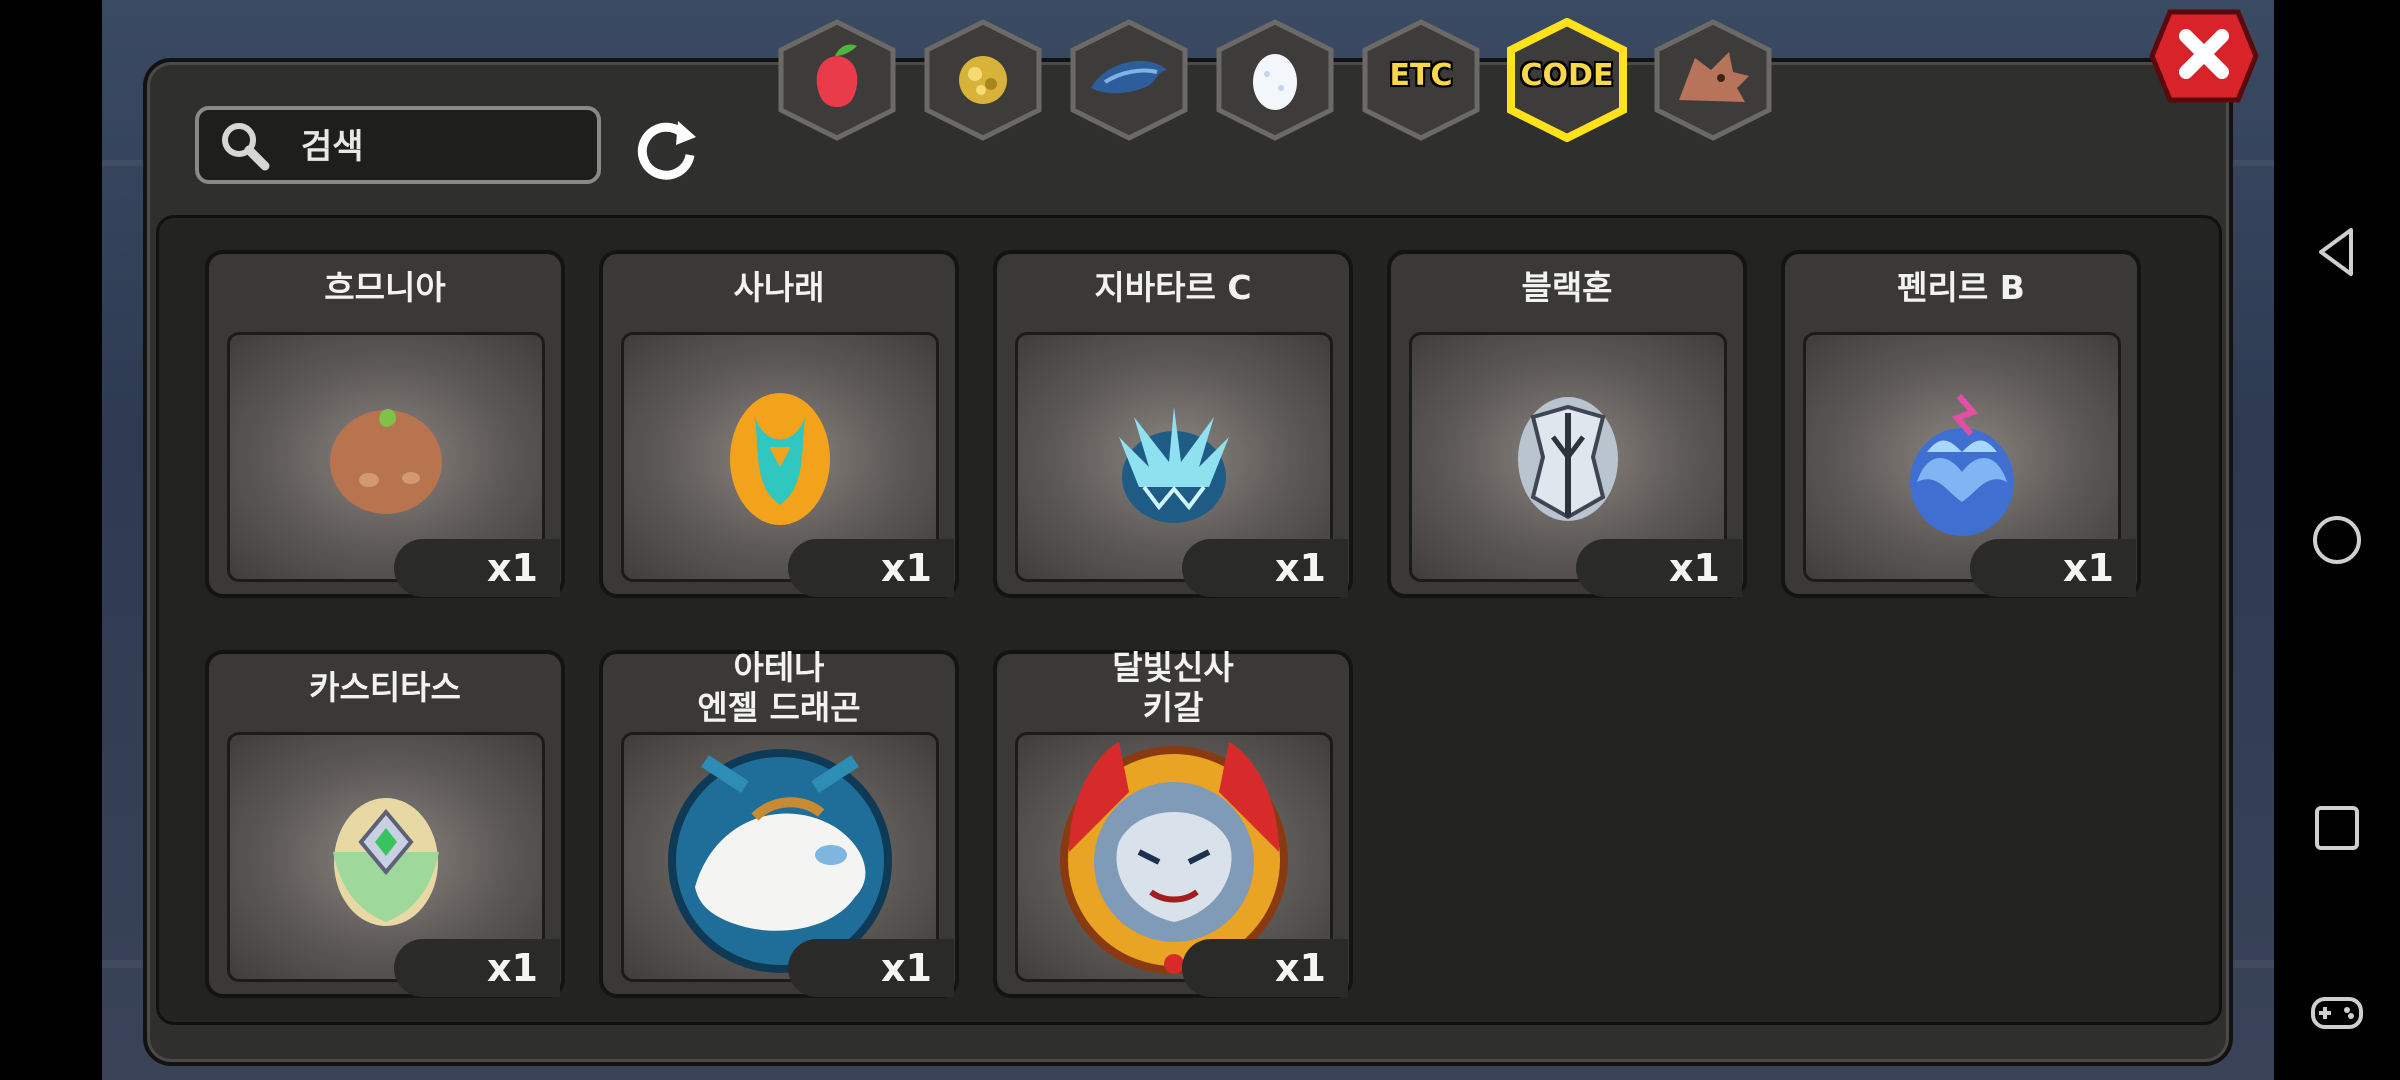  I want to click on tab-ore, so click(983, 80).